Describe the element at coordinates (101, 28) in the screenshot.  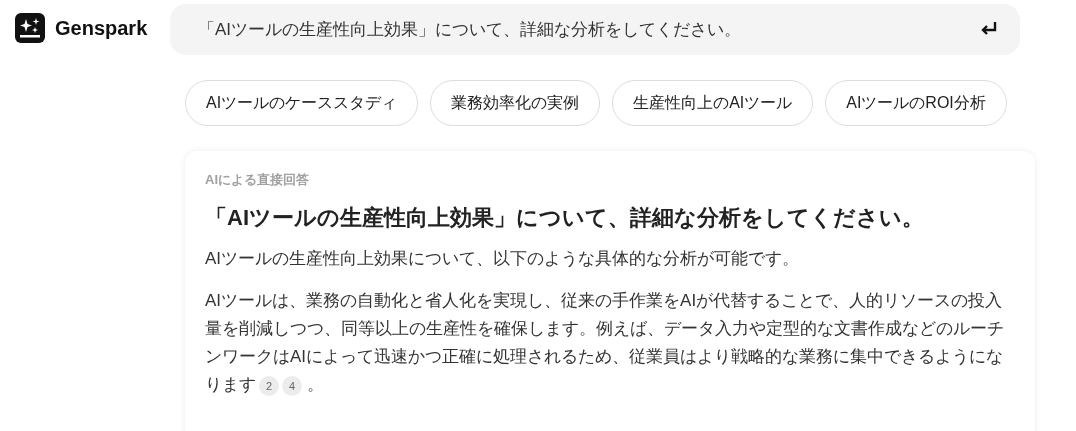
I see `brand-name: Genspark` at that location.